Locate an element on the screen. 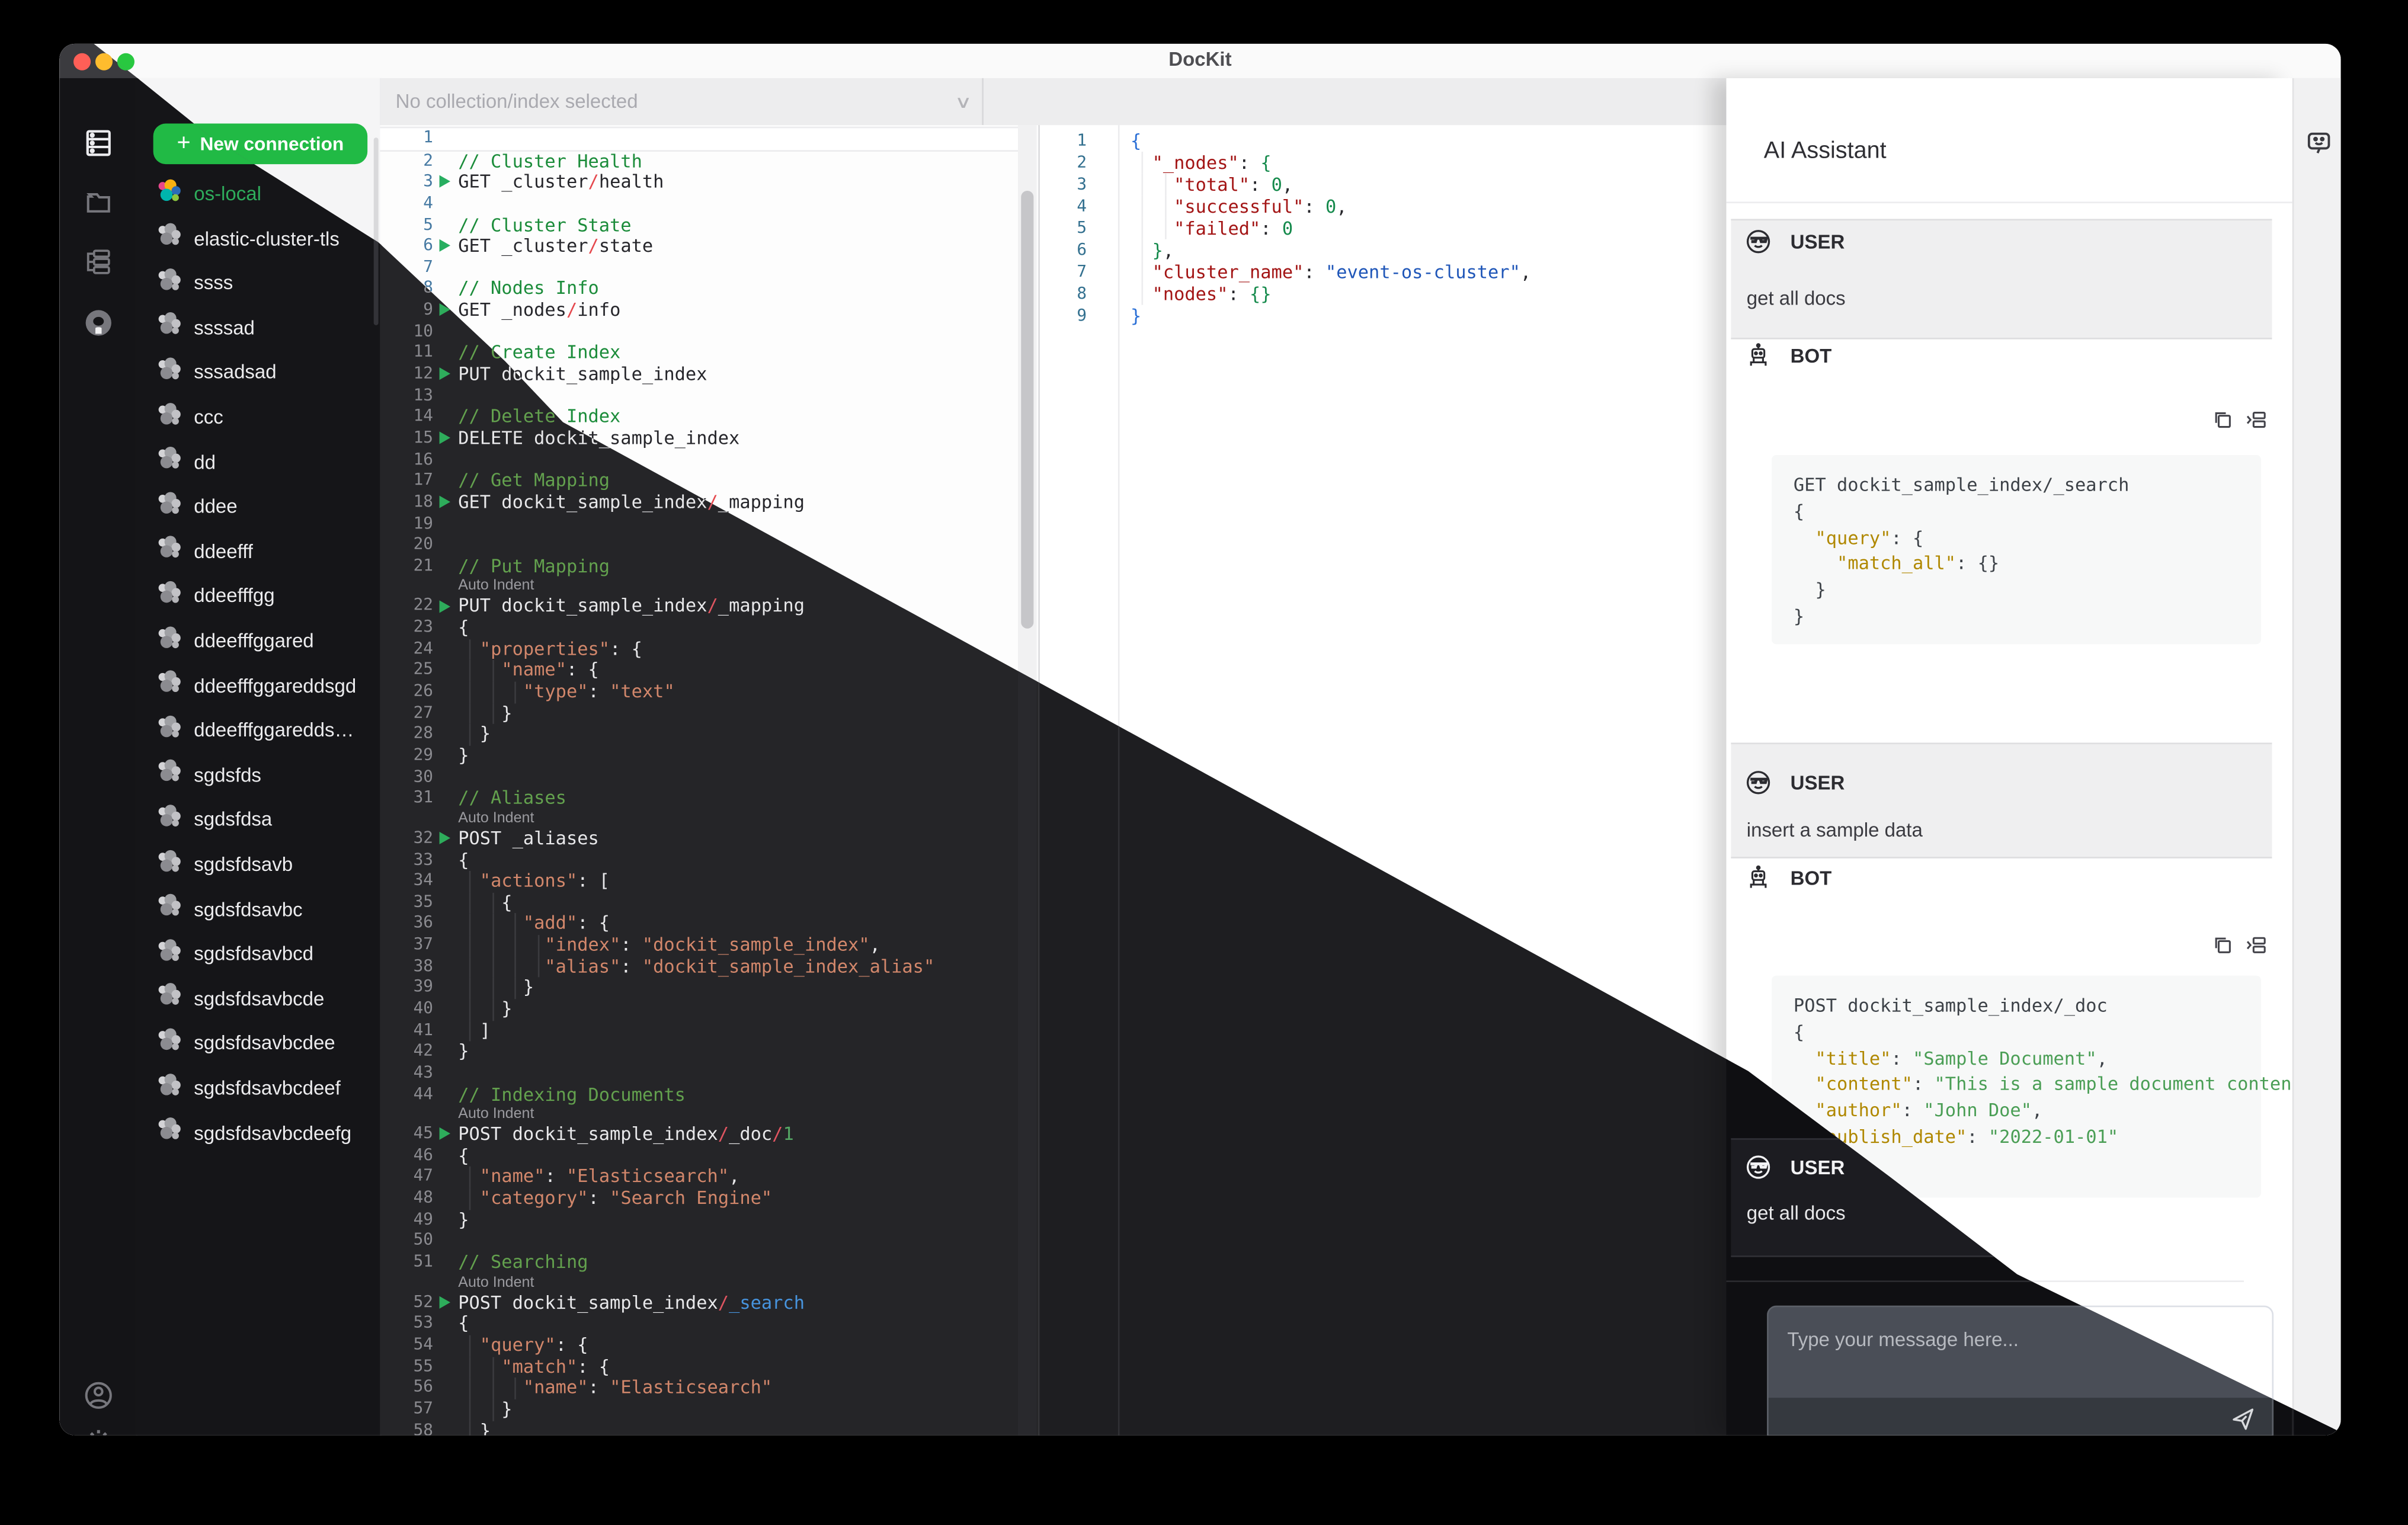  line-number: 57 is located at coordinates (423, 1408).